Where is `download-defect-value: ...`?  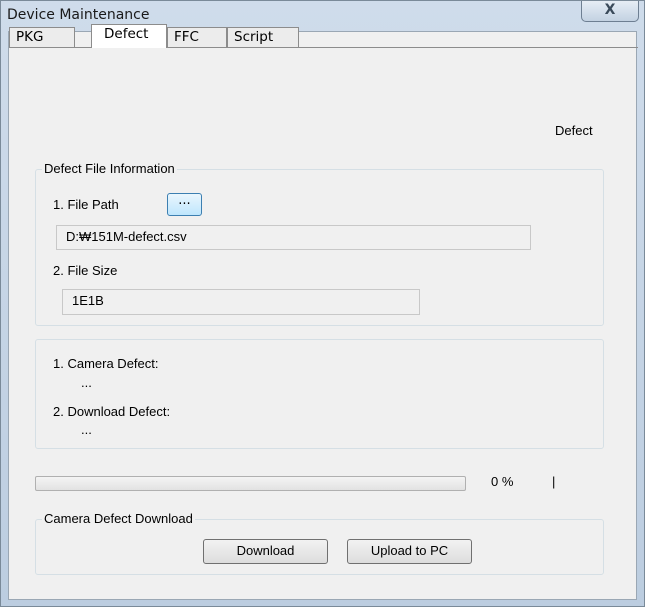 download-defect-value: ... is located at coordinates (86, 429).